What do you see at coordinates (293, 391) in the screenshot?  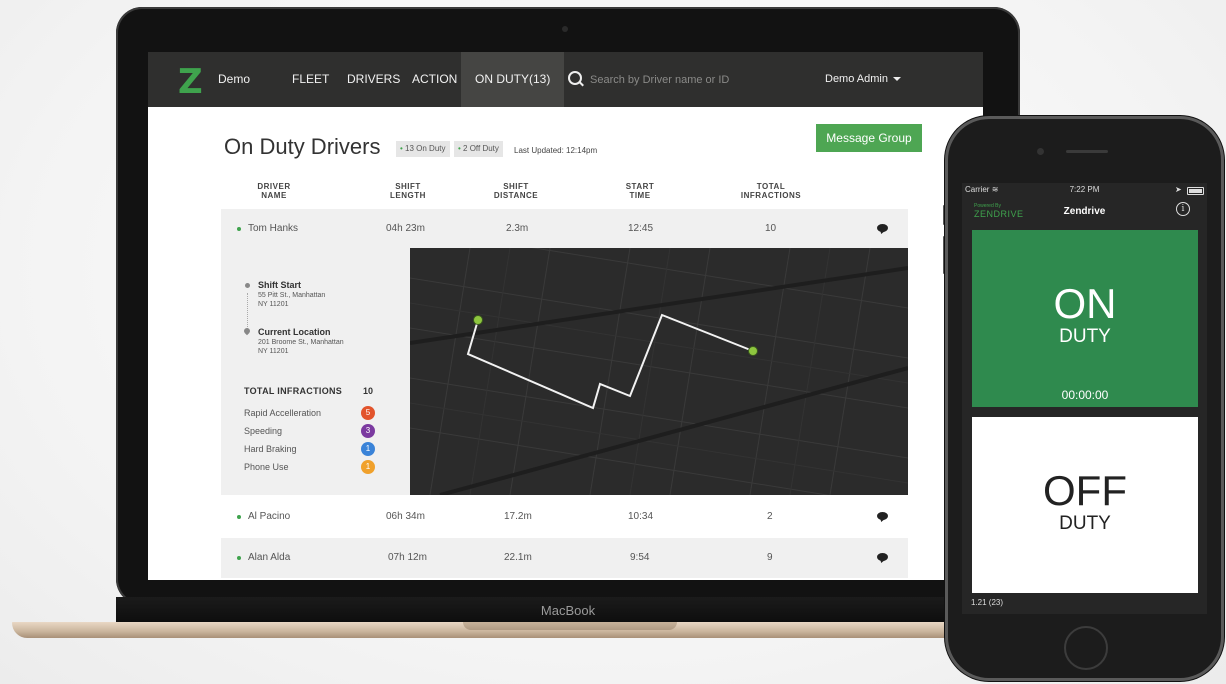 I see `infractions-title: TOTAL INFRACTIONS` at bounding box center [293, 391].